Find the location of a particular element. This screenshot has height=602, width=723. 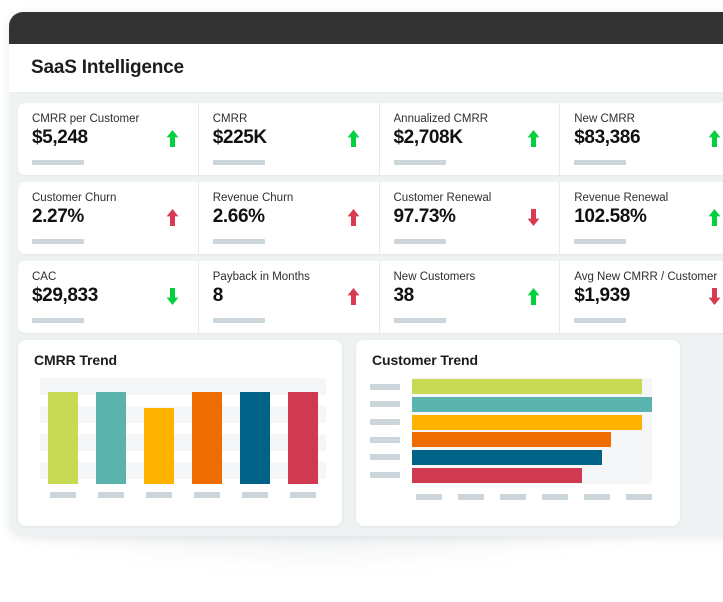

kpi-card: CMRR $225K is located at coordinates (288, 139).